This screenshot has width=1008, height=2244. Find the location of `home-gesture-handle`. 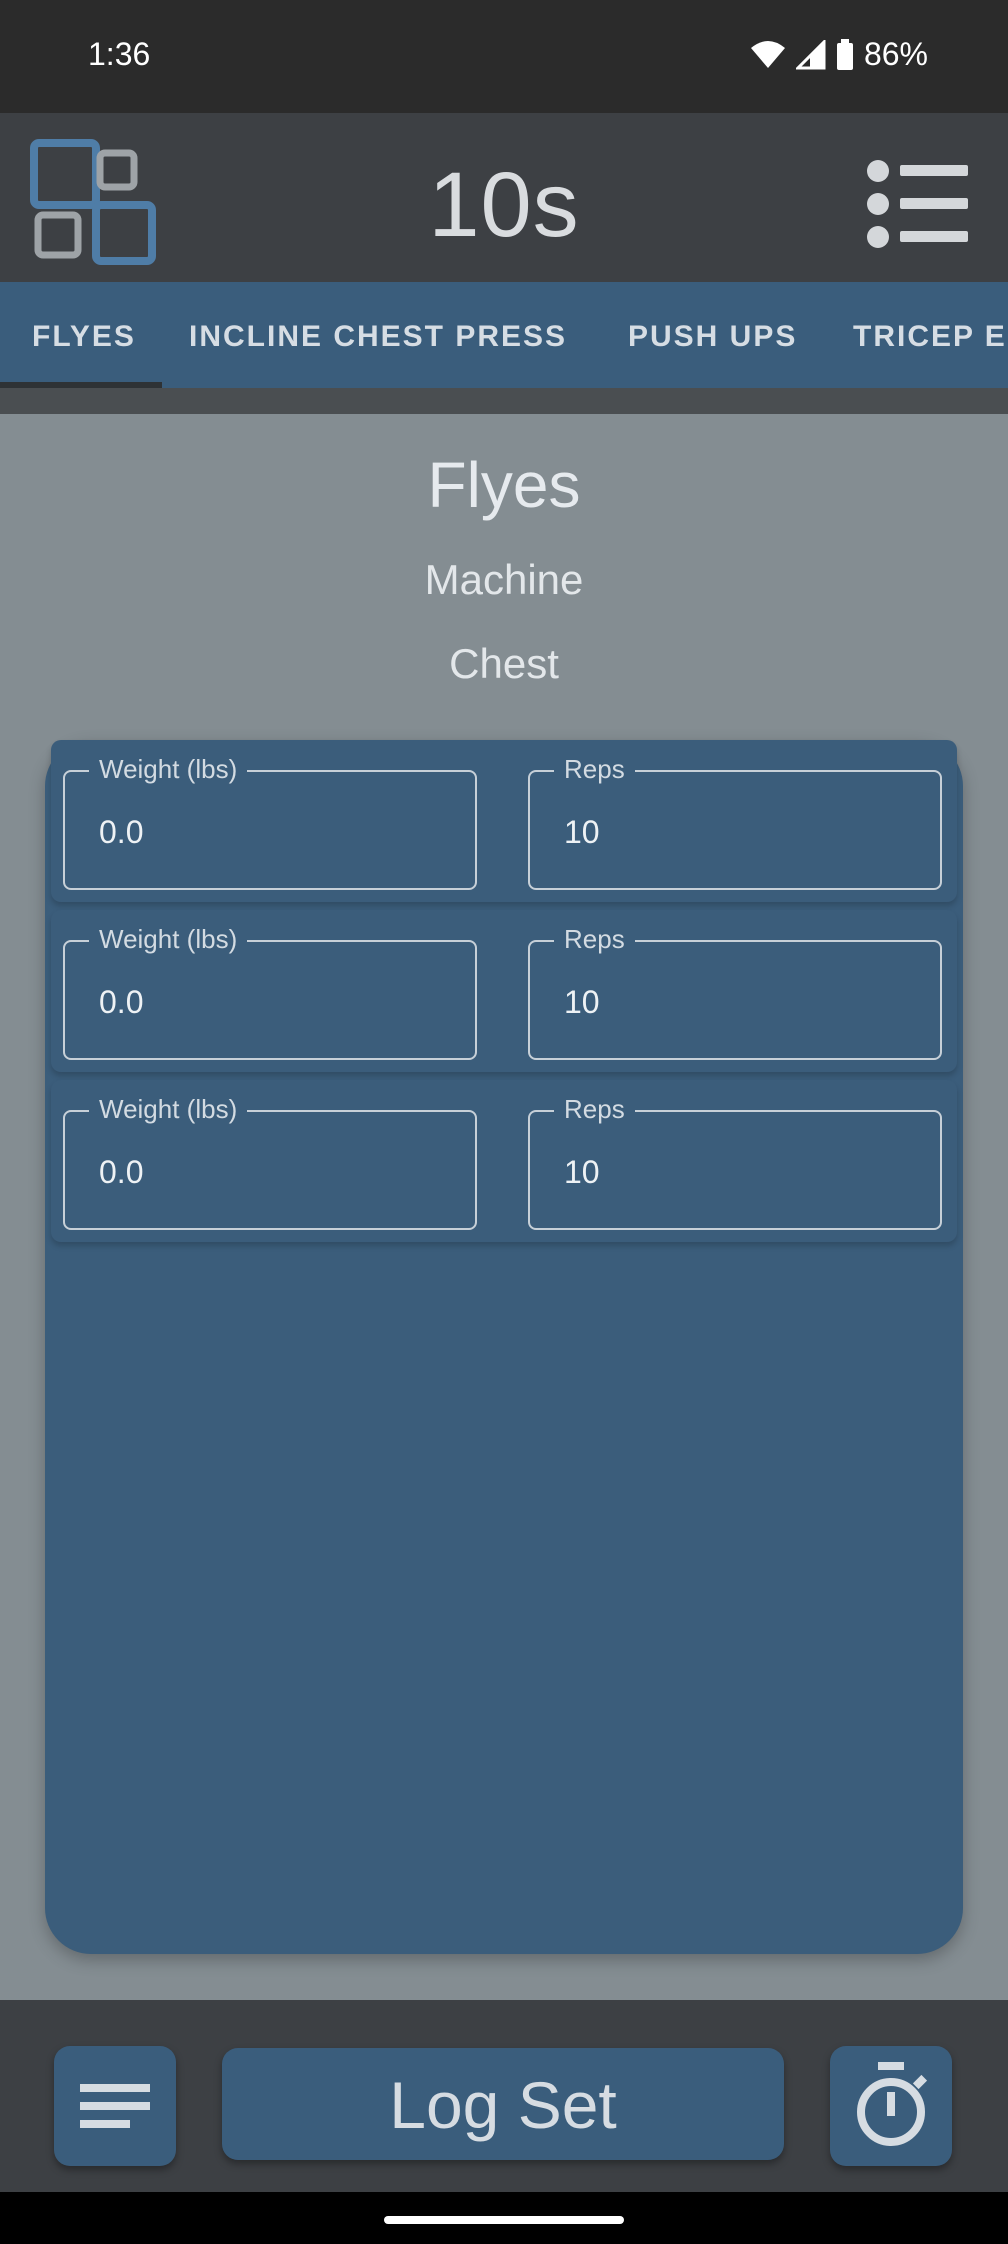

home-gesture-handle is located at coordinates (504, 2220).